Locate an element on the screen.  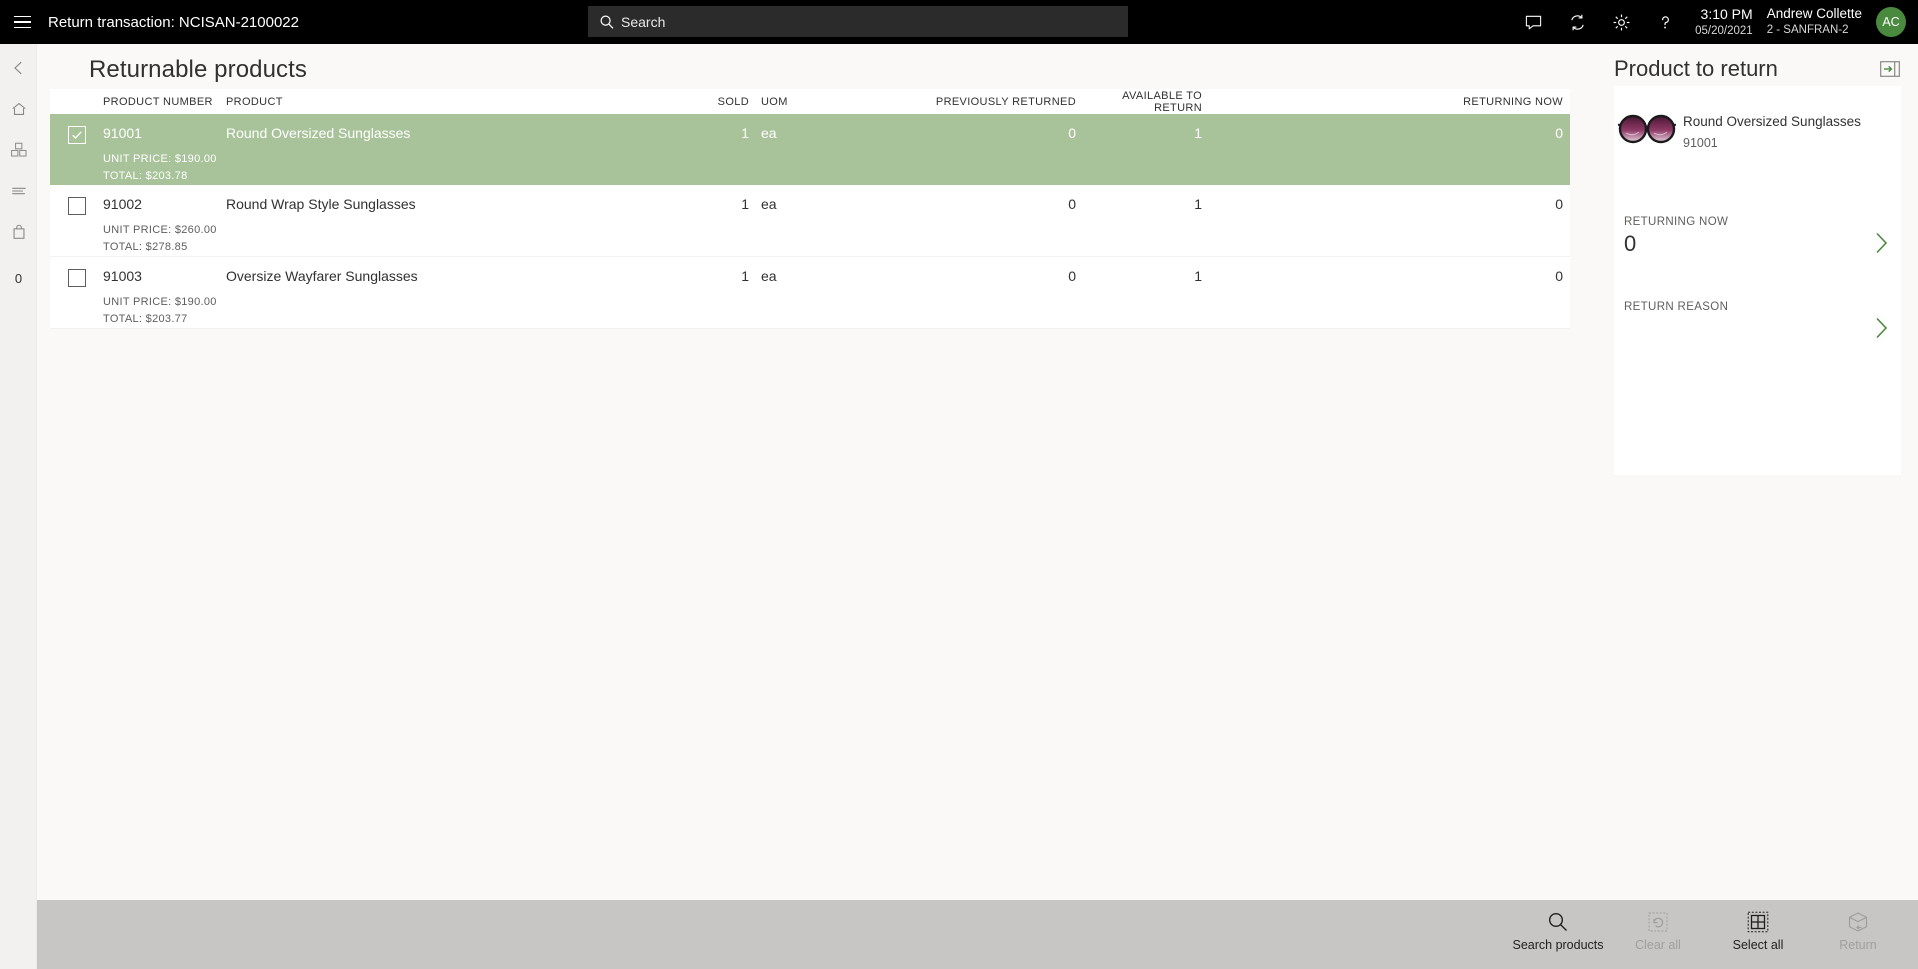
gear-icon is located at coordinates (1621, 22).